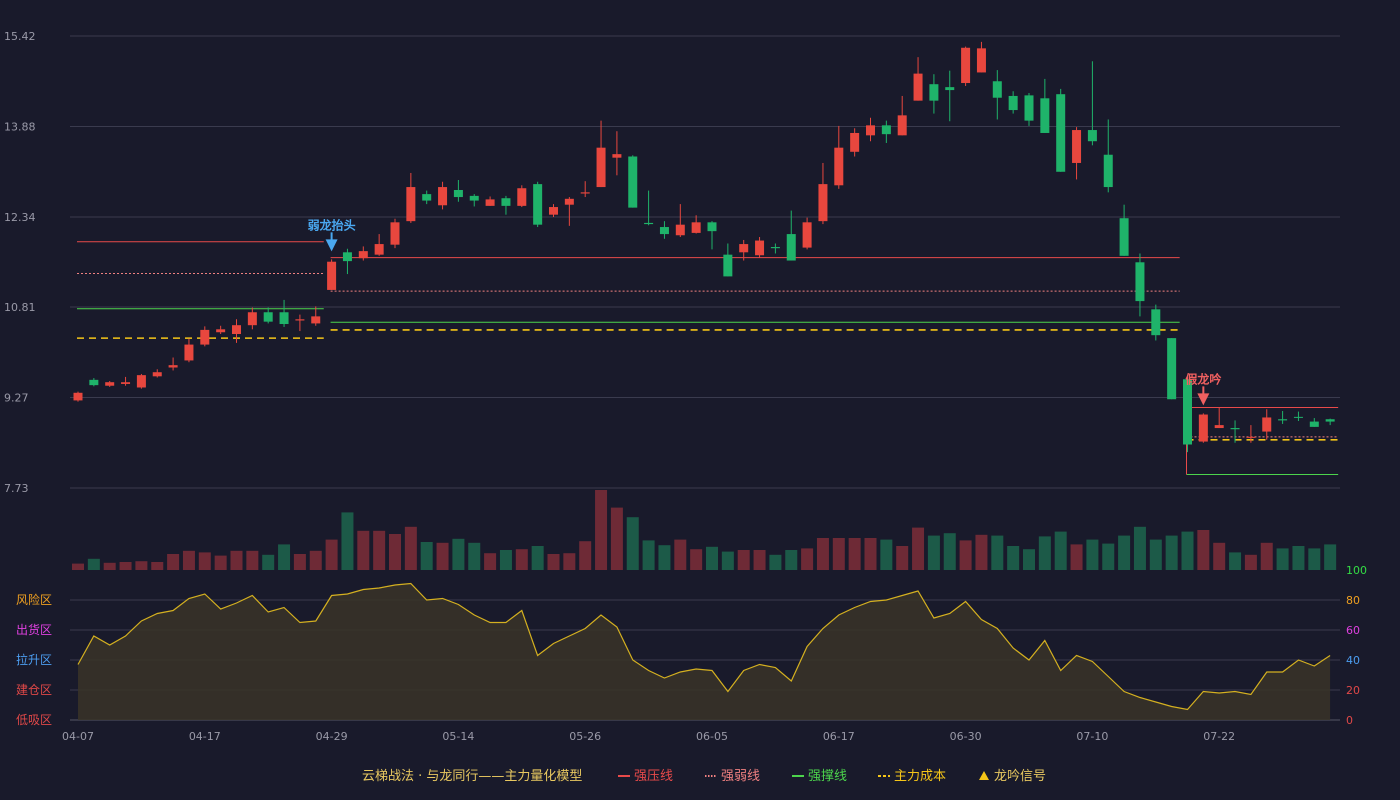  What do you see at coordinates (458, 736) in the screenshot?
I see `x-tick-label: 05-14` at bounding box center [458, 736].